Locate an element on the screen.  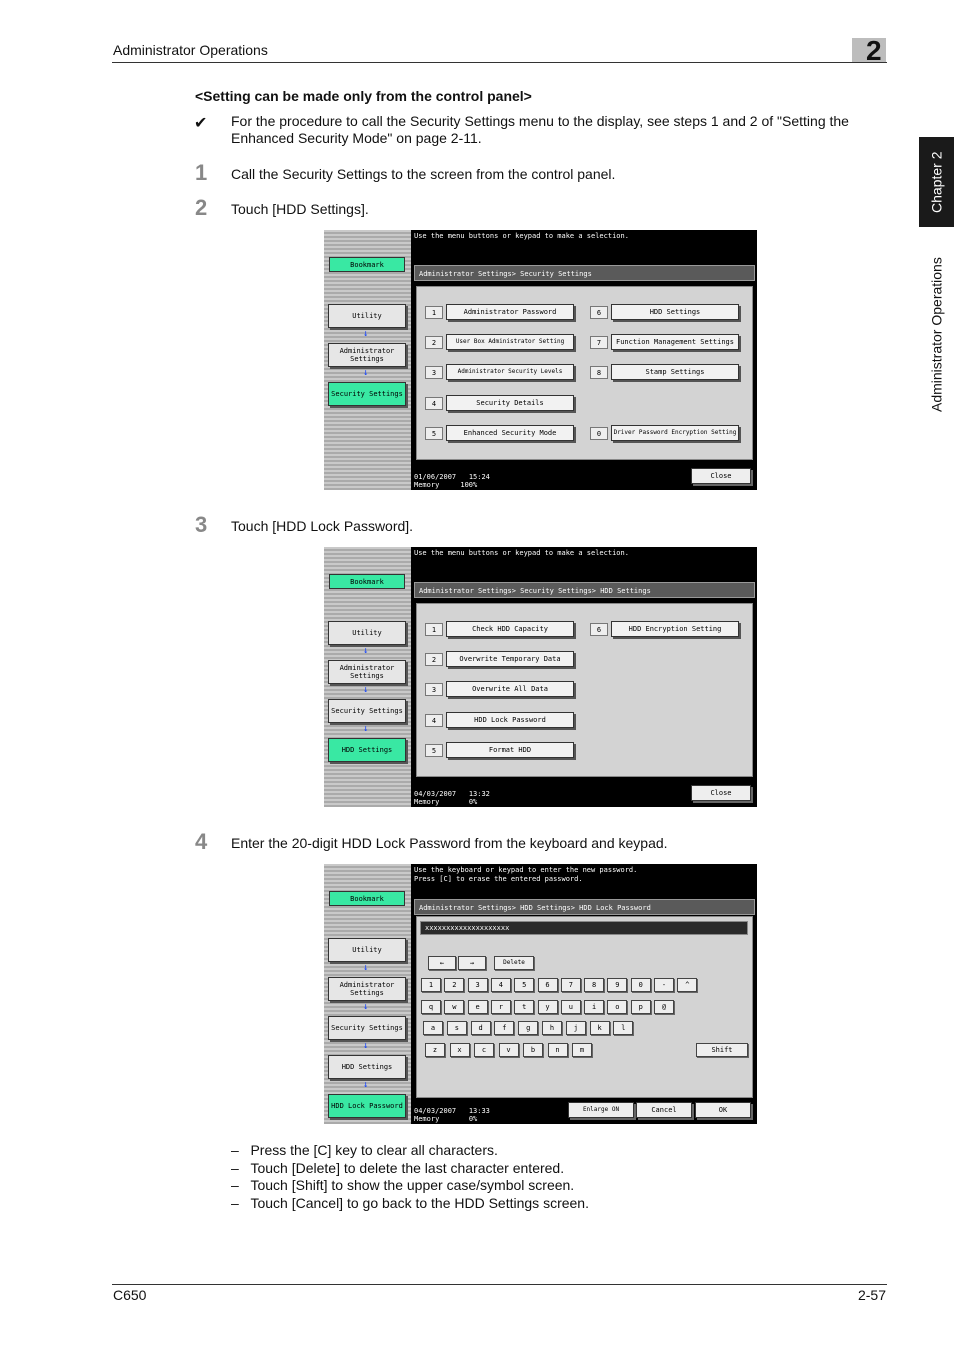
keyboard-key: - is located at coordinates (664, 985).